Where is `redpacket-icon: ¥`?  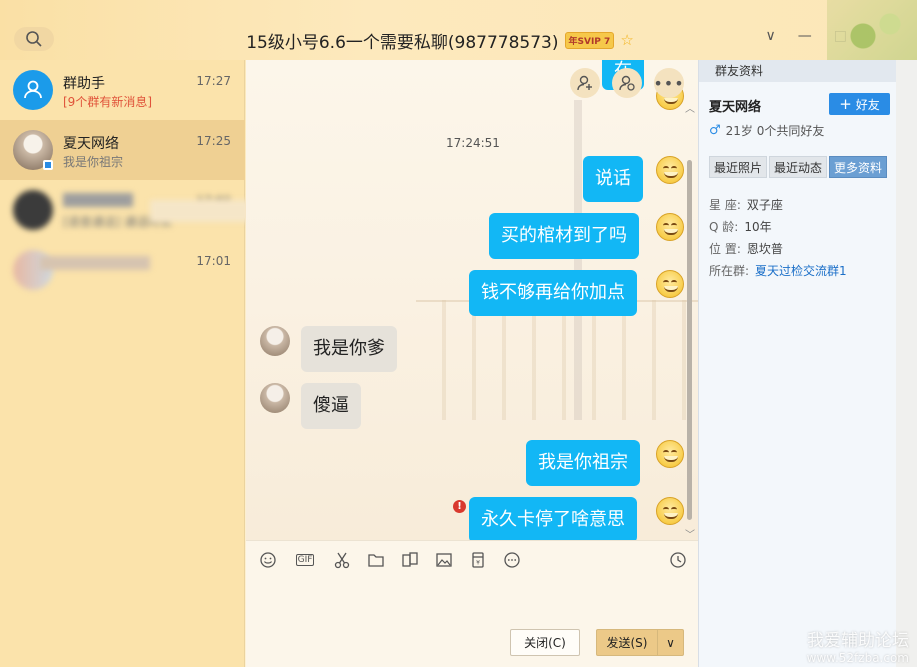
redpacket-icon: ¥ is located at coordinates (478, 559).